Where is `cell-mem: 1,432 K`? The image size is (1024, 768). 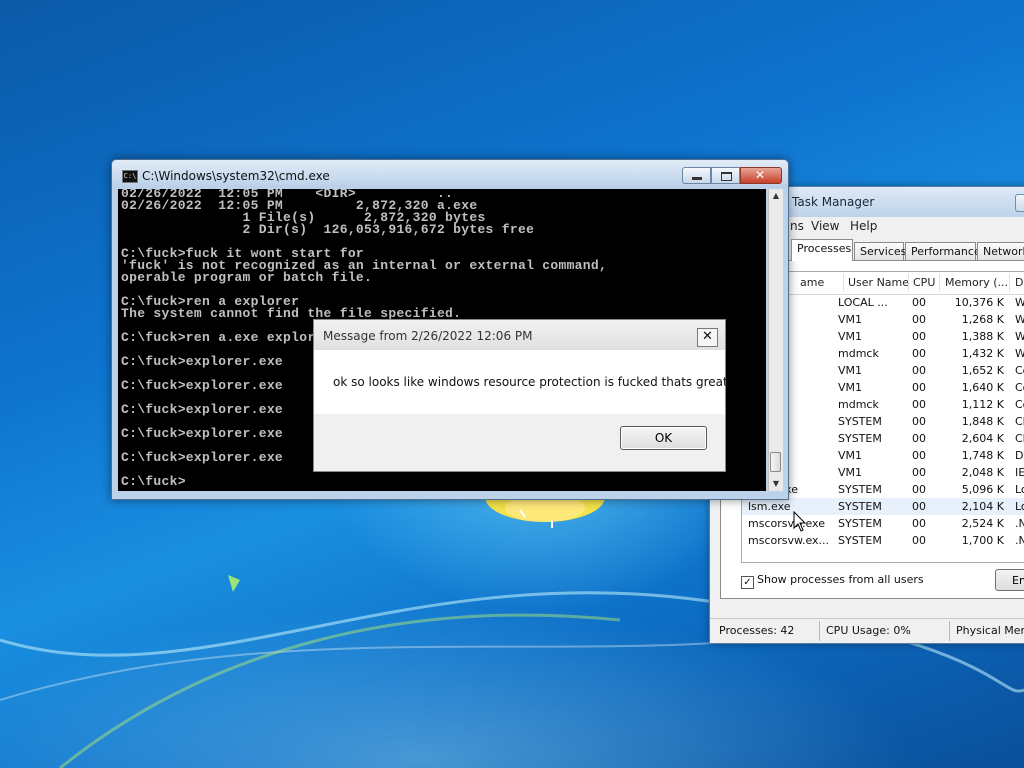 cell-mem: 1,432 K is located at coordinates (982, 353).